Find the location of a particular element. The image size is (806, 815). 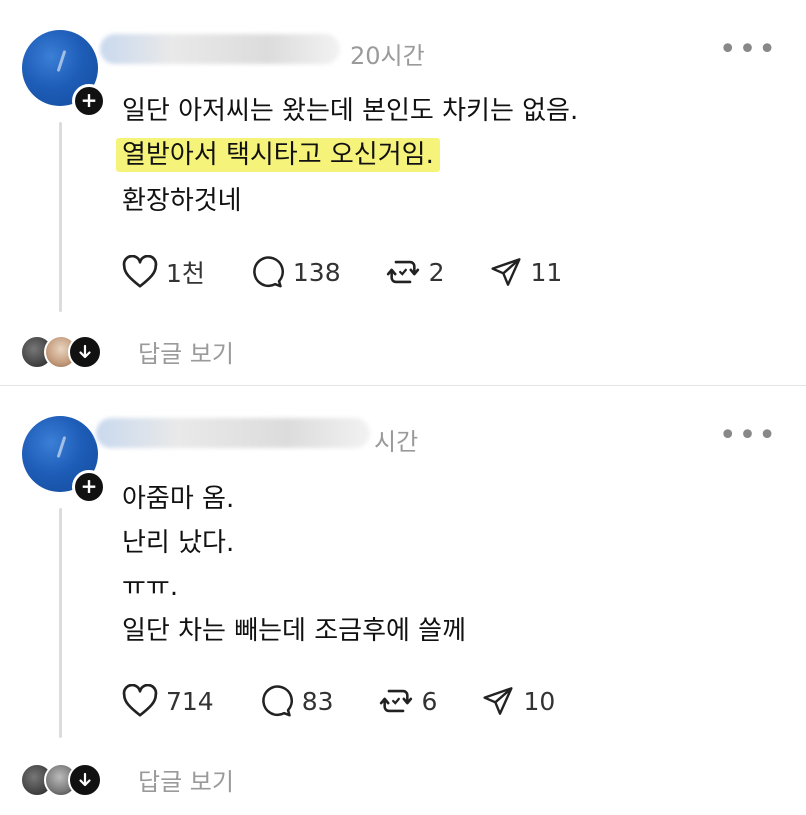

share-button: 10 is located at coordinates (518, 701).